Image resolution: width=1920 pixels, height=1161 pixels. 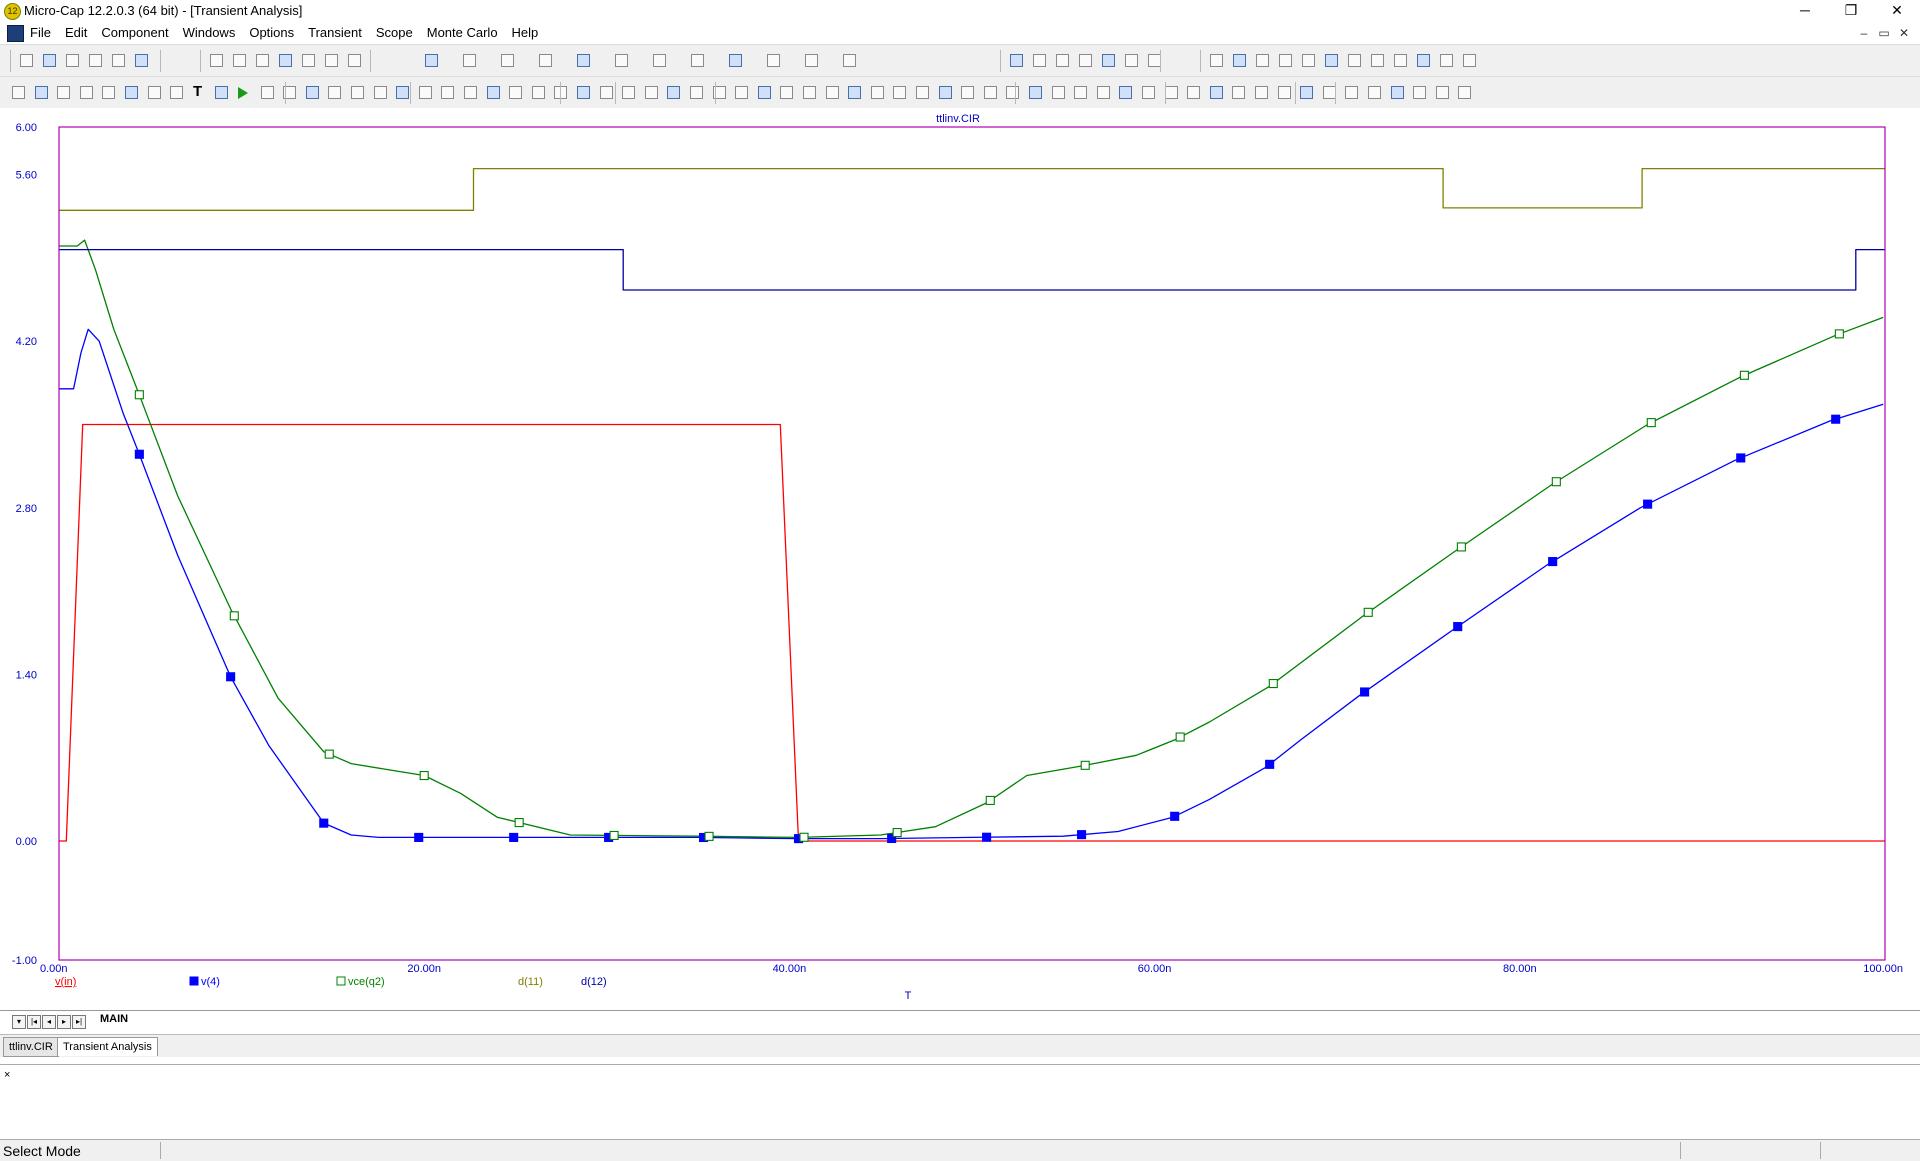 What do you see at coordinates (114, 1019) in the screenshot?
I see `sheet-tab-main: MAIN` at bounding box center [114, 1019].